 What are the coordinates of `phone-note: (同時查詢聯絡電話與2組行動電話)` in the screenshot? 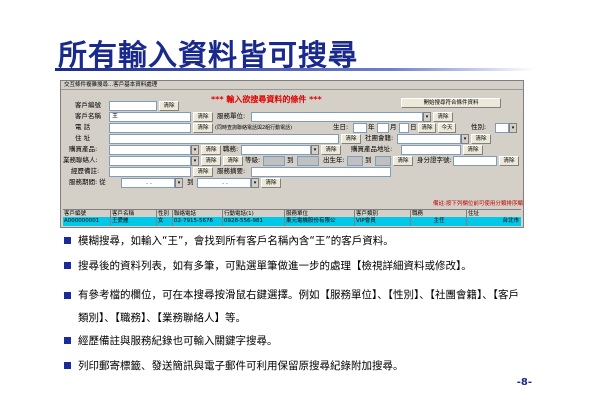 It's located at (254, 128).